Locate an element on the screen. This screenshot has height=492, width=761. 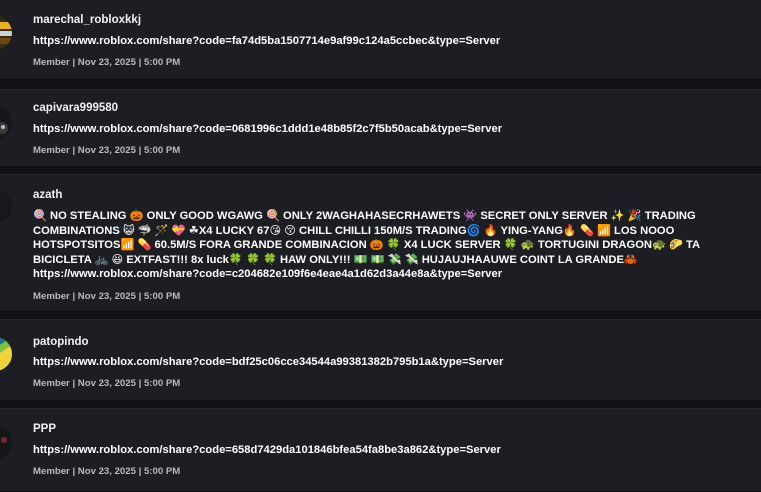
author-name: marechal_robloxkkj is located at coordinates (87, 20).